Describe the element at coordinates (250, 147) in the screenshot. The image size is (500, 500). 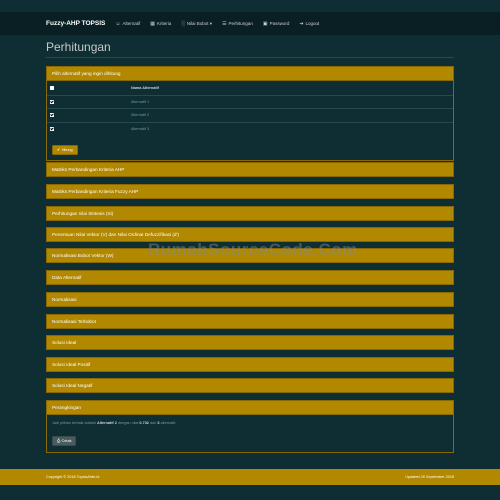
I see `button-row: ✔ Hitung` at that location.